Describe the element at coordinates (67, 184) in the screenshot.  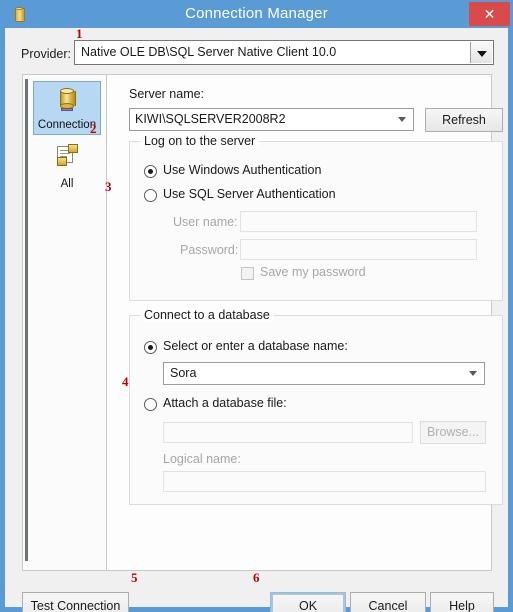
I see `sidebar-item-label: All` at that location.